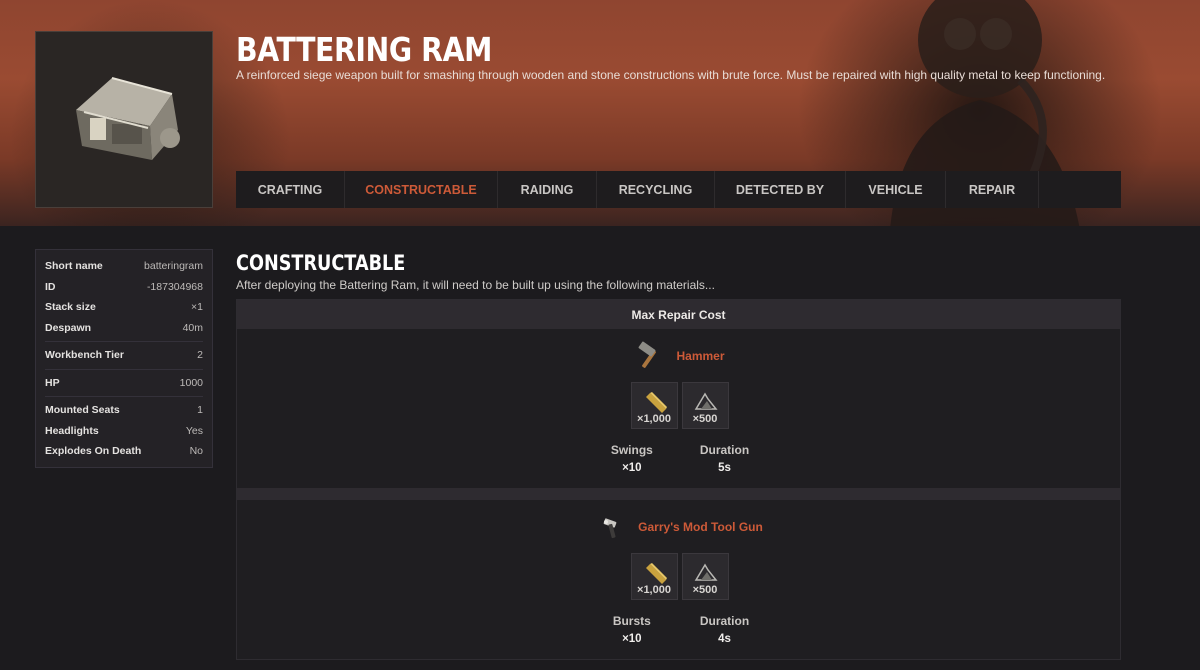  What do you see at coordinates (196, 451) in the screenshot?
I see `stat-value: No` at bounding box center [196, 451].